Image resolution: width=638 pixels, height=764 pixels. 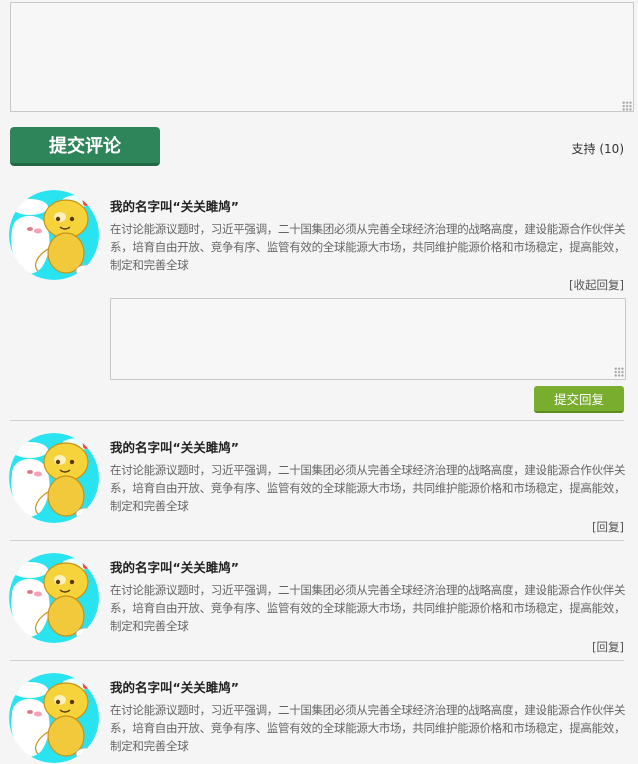 What do you see at coordinates (596, 285) in the screenshot?
I see `collapse-reply-link: [收起回复]` at bounding box center [596, 285].